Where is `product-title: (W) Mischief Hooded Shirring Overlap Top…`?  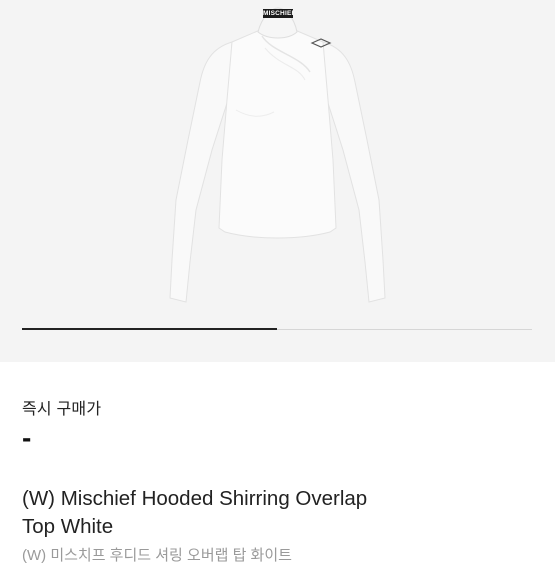 product-title: (W) Mischief Hooded Shirring Overlap Top… is located at coordinates (195, 512).